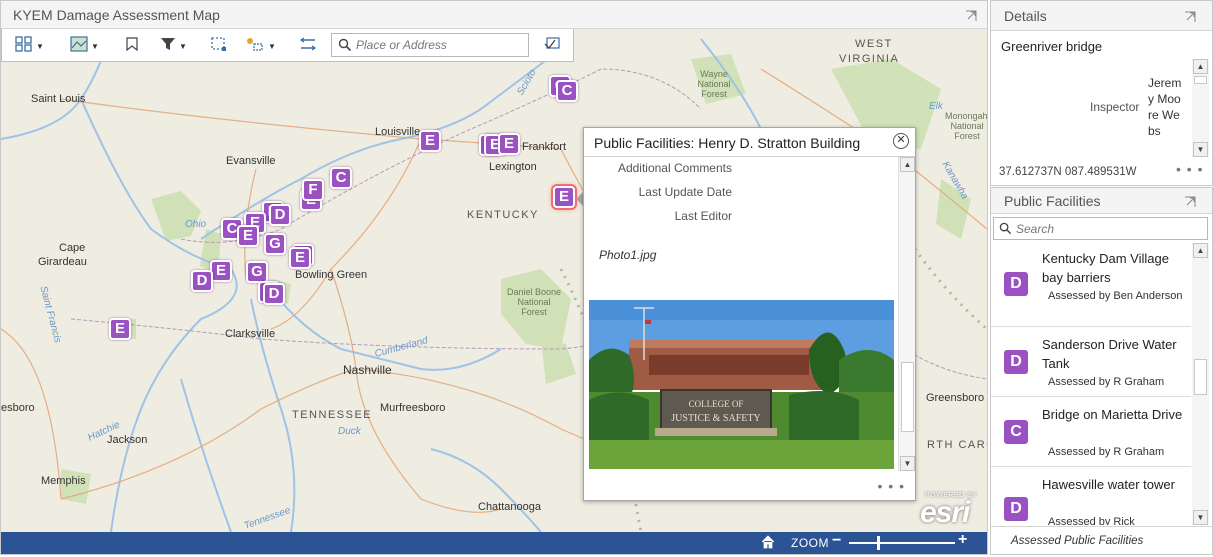 The width and height of the screenshot is (1213, 557). I want to click on popup-divider, so click(749, 156).